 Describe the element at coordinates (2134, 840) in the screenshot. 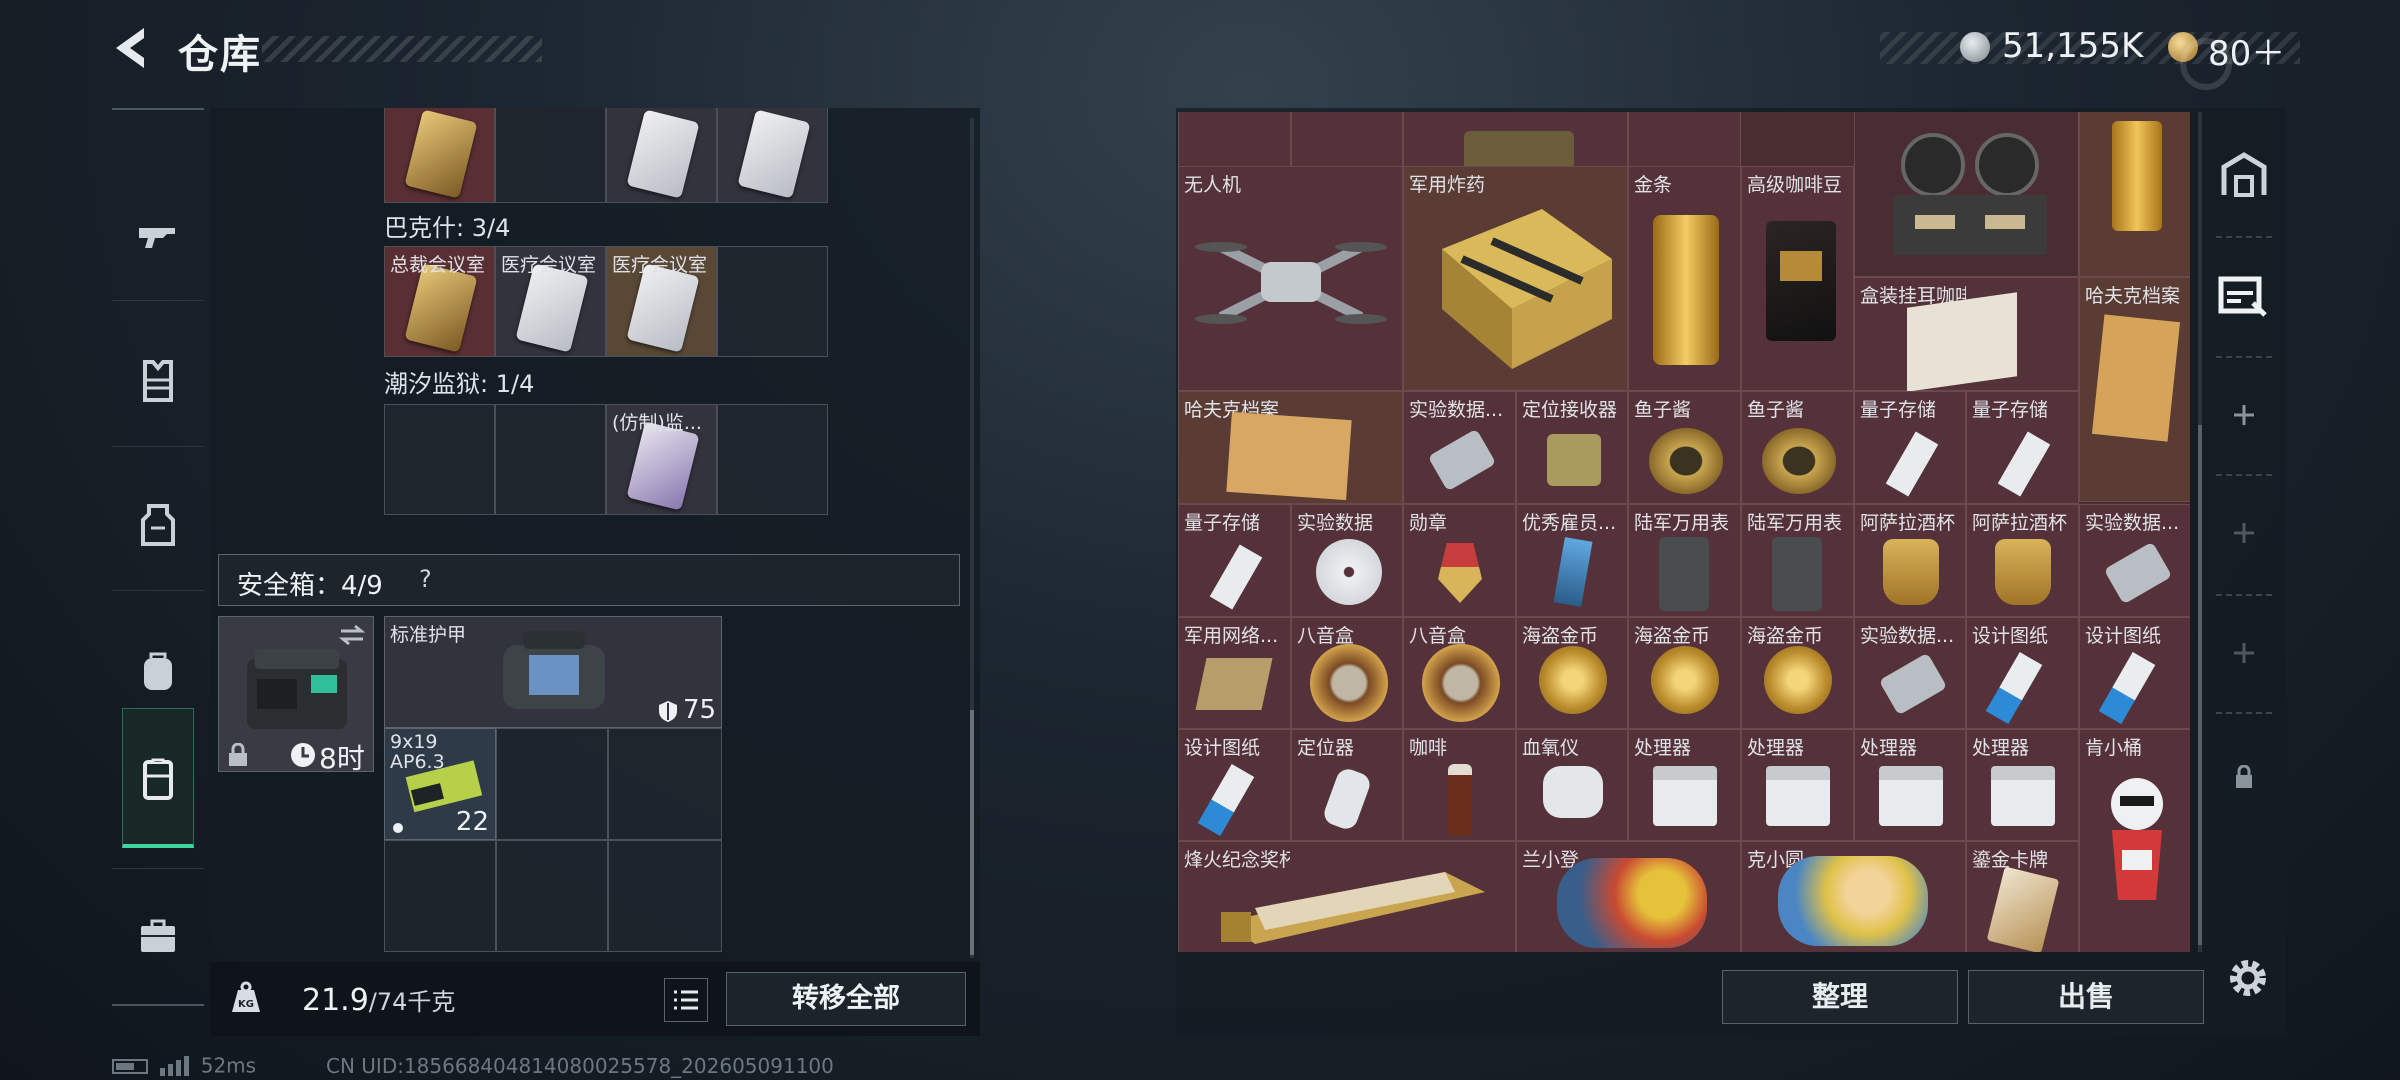

I see `stash-item-kfc-bucket: 肯小桶` at that location.